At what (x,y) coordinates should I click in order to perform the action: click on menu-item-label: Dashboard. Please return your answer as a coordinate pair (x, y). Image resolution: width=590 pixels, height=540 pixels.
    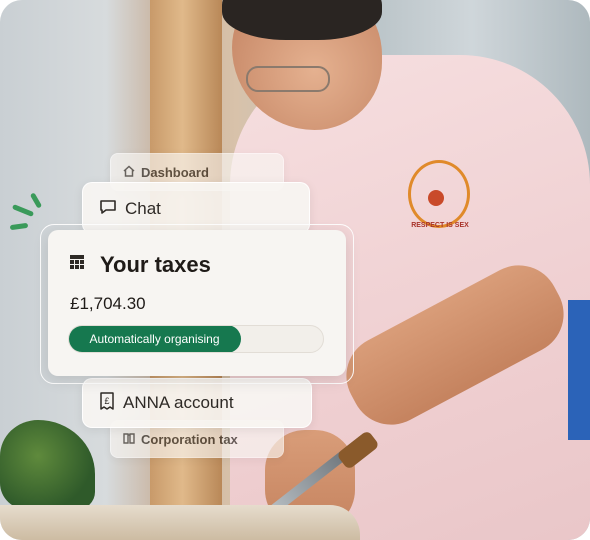
    Looking at the image, I should click on (175, 172).